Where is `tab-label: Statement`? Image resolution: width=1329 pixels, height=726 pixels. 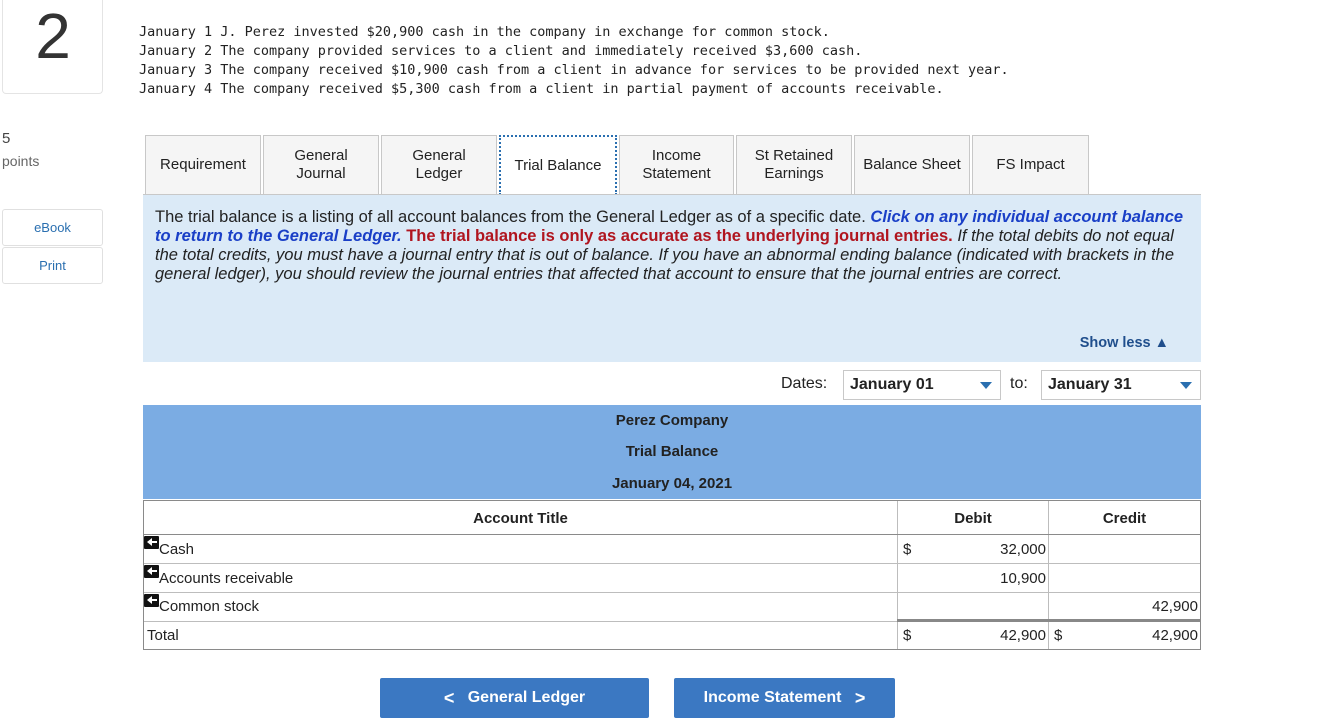
tab-label: Statement is located at coordinates (676, 173).